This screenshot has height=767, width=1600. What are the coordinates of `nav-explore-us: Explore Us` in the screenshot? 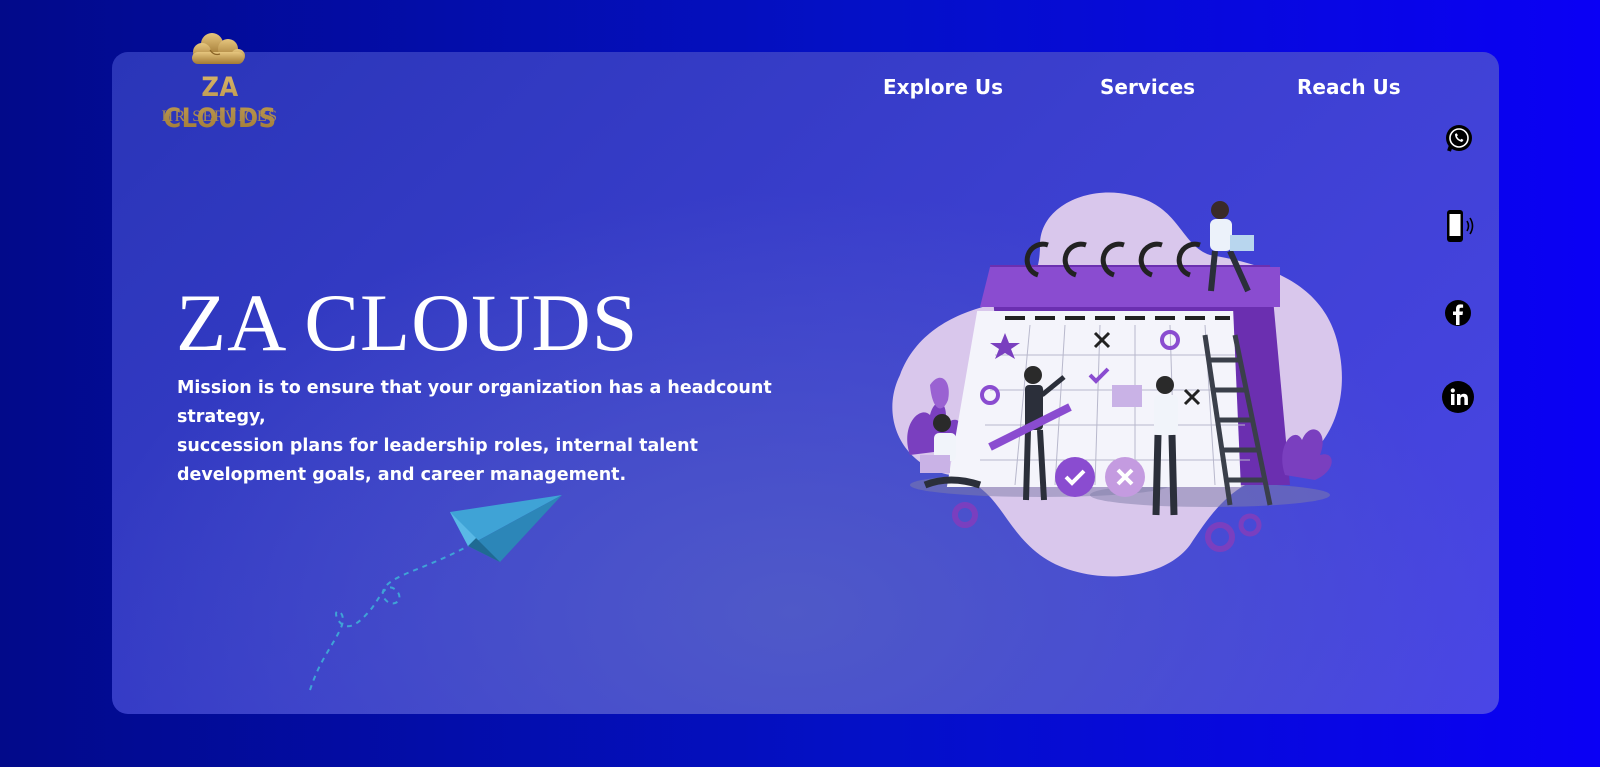 It's located at (943, 87).